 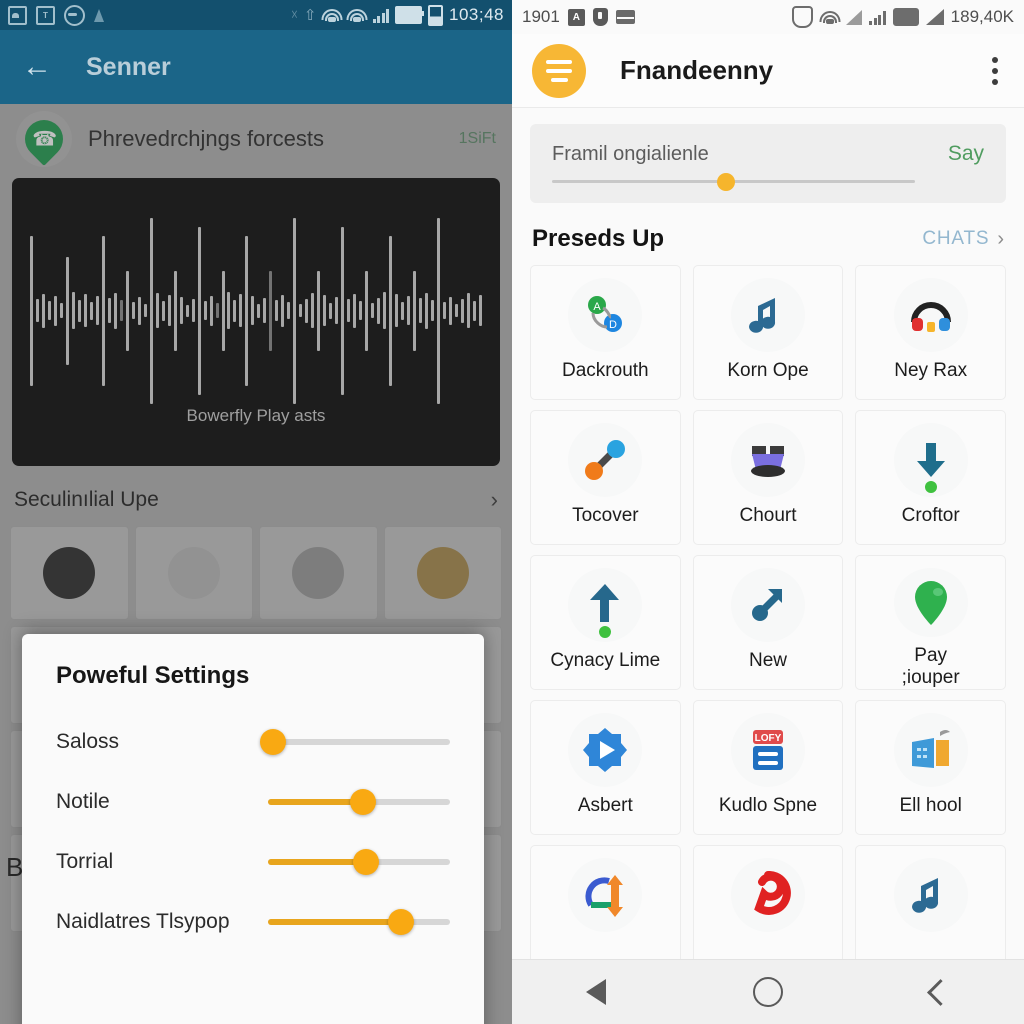 What do you see at coordinates (605, 315) in the screenshot?
I see `link-nodes-icon: AD` at bounding box center [605, 315].